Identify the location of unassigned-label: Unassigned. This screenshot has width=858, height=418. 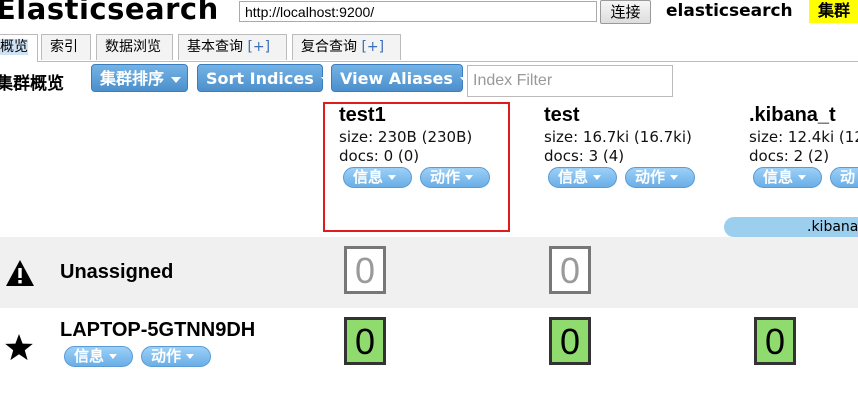
(117, 272).